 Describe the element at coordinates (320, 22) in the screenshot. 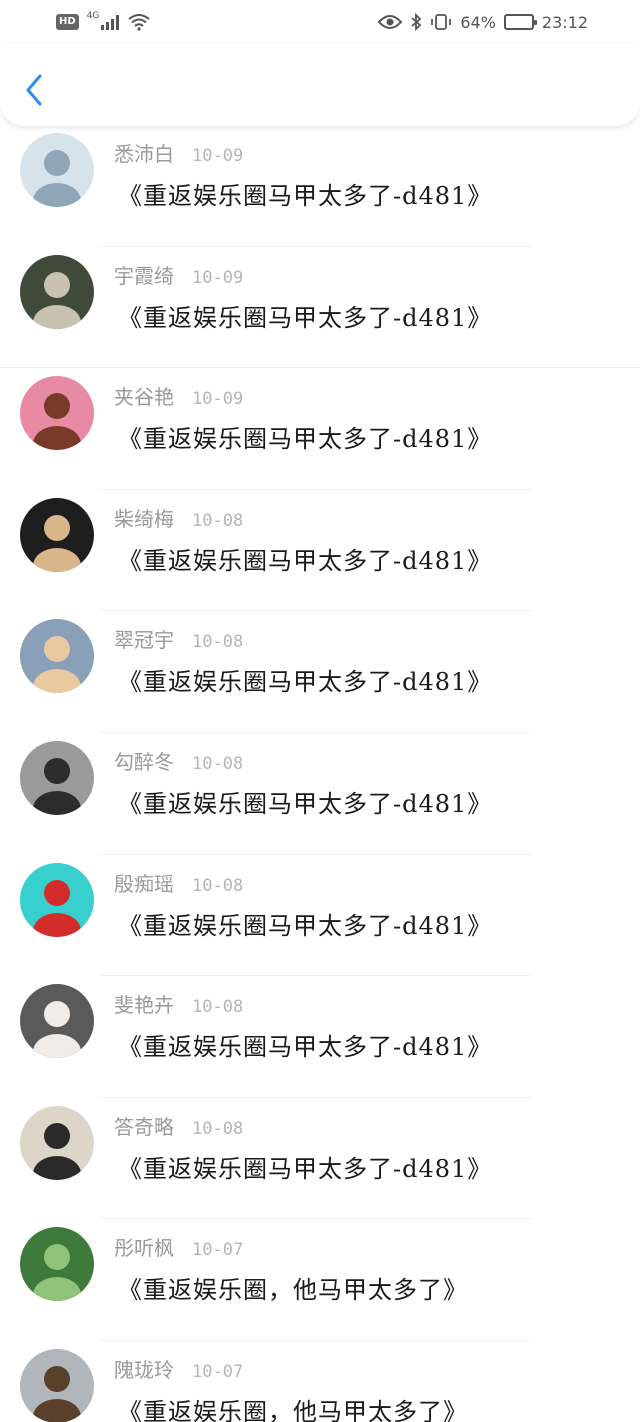

I see `status-bar: HD 4G 64% 23:12` at that location.